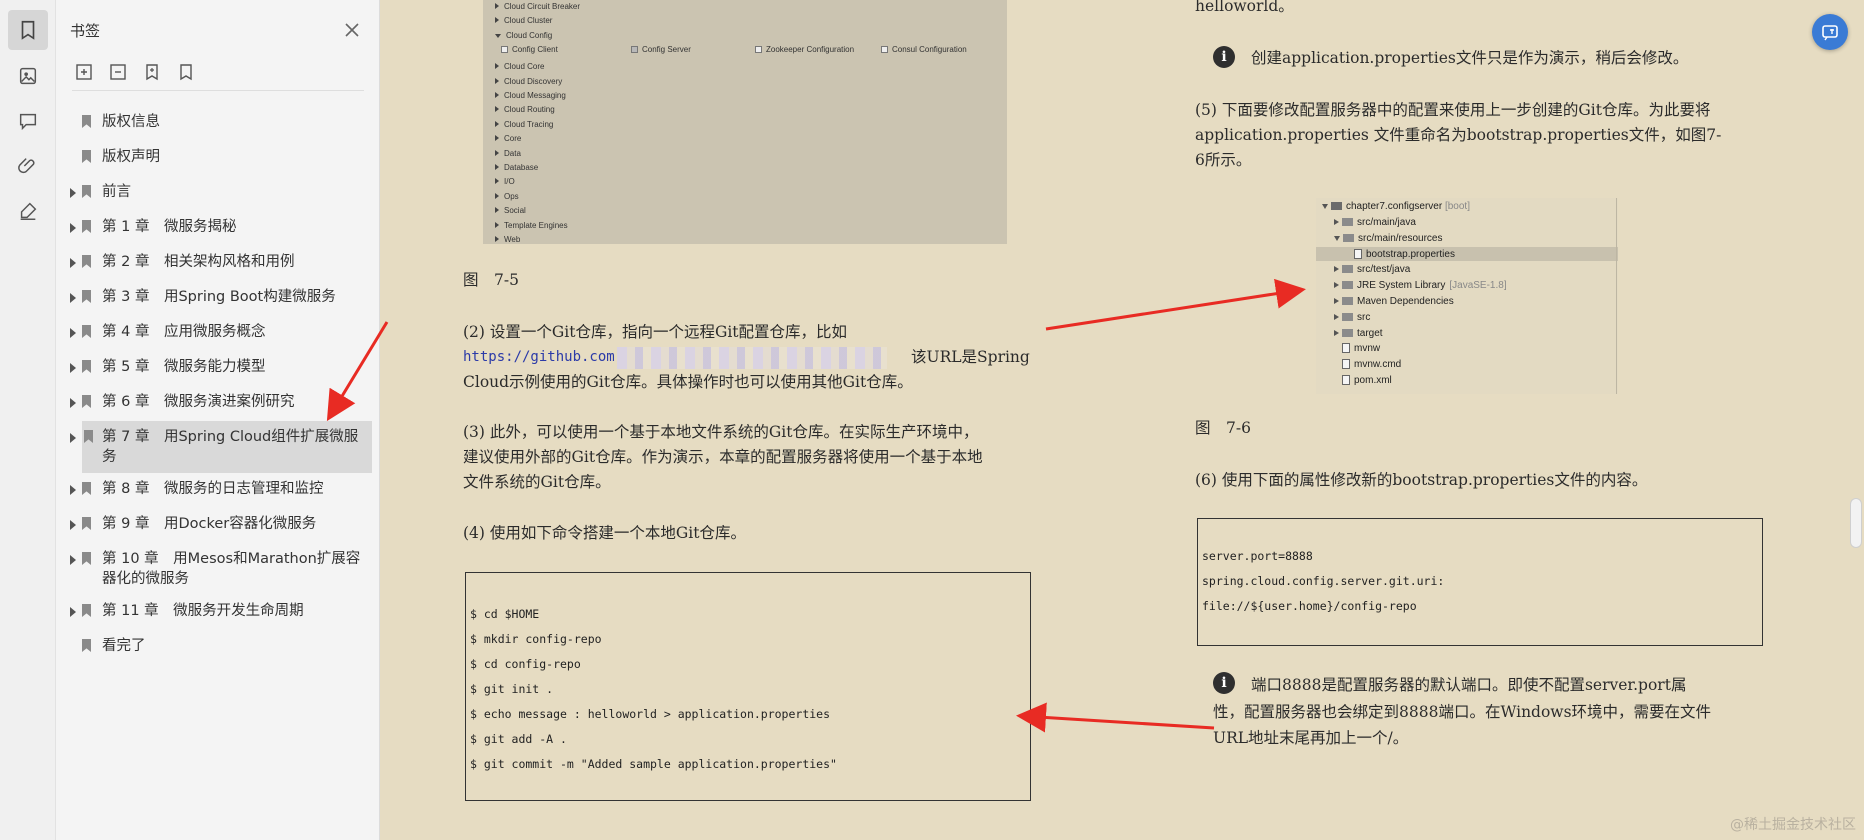 Image resolution: width=1864 pixels, height=840 pixels. What do you see at coordinates (218, 263) in the screenshot?
I see `bookmark-item: 第 2 章 相关架构风格和用例` at bounding box center [218, 263].